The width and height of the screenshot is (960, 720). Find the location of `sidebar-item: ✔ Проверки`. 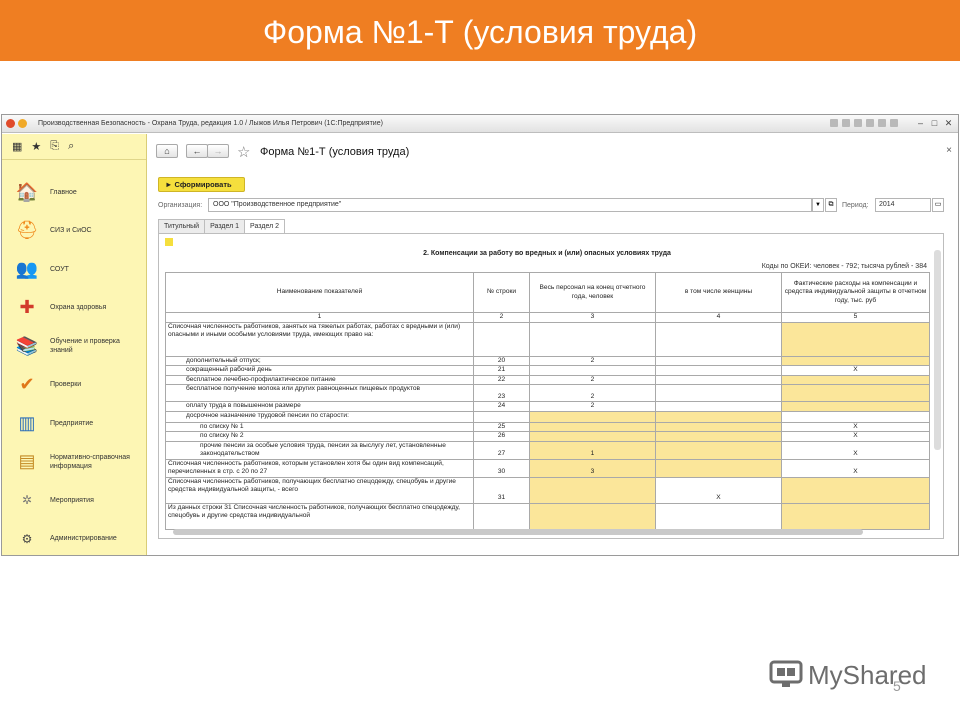

sidebar-item: ✔ Проверки is located at coordinates (74, 385).